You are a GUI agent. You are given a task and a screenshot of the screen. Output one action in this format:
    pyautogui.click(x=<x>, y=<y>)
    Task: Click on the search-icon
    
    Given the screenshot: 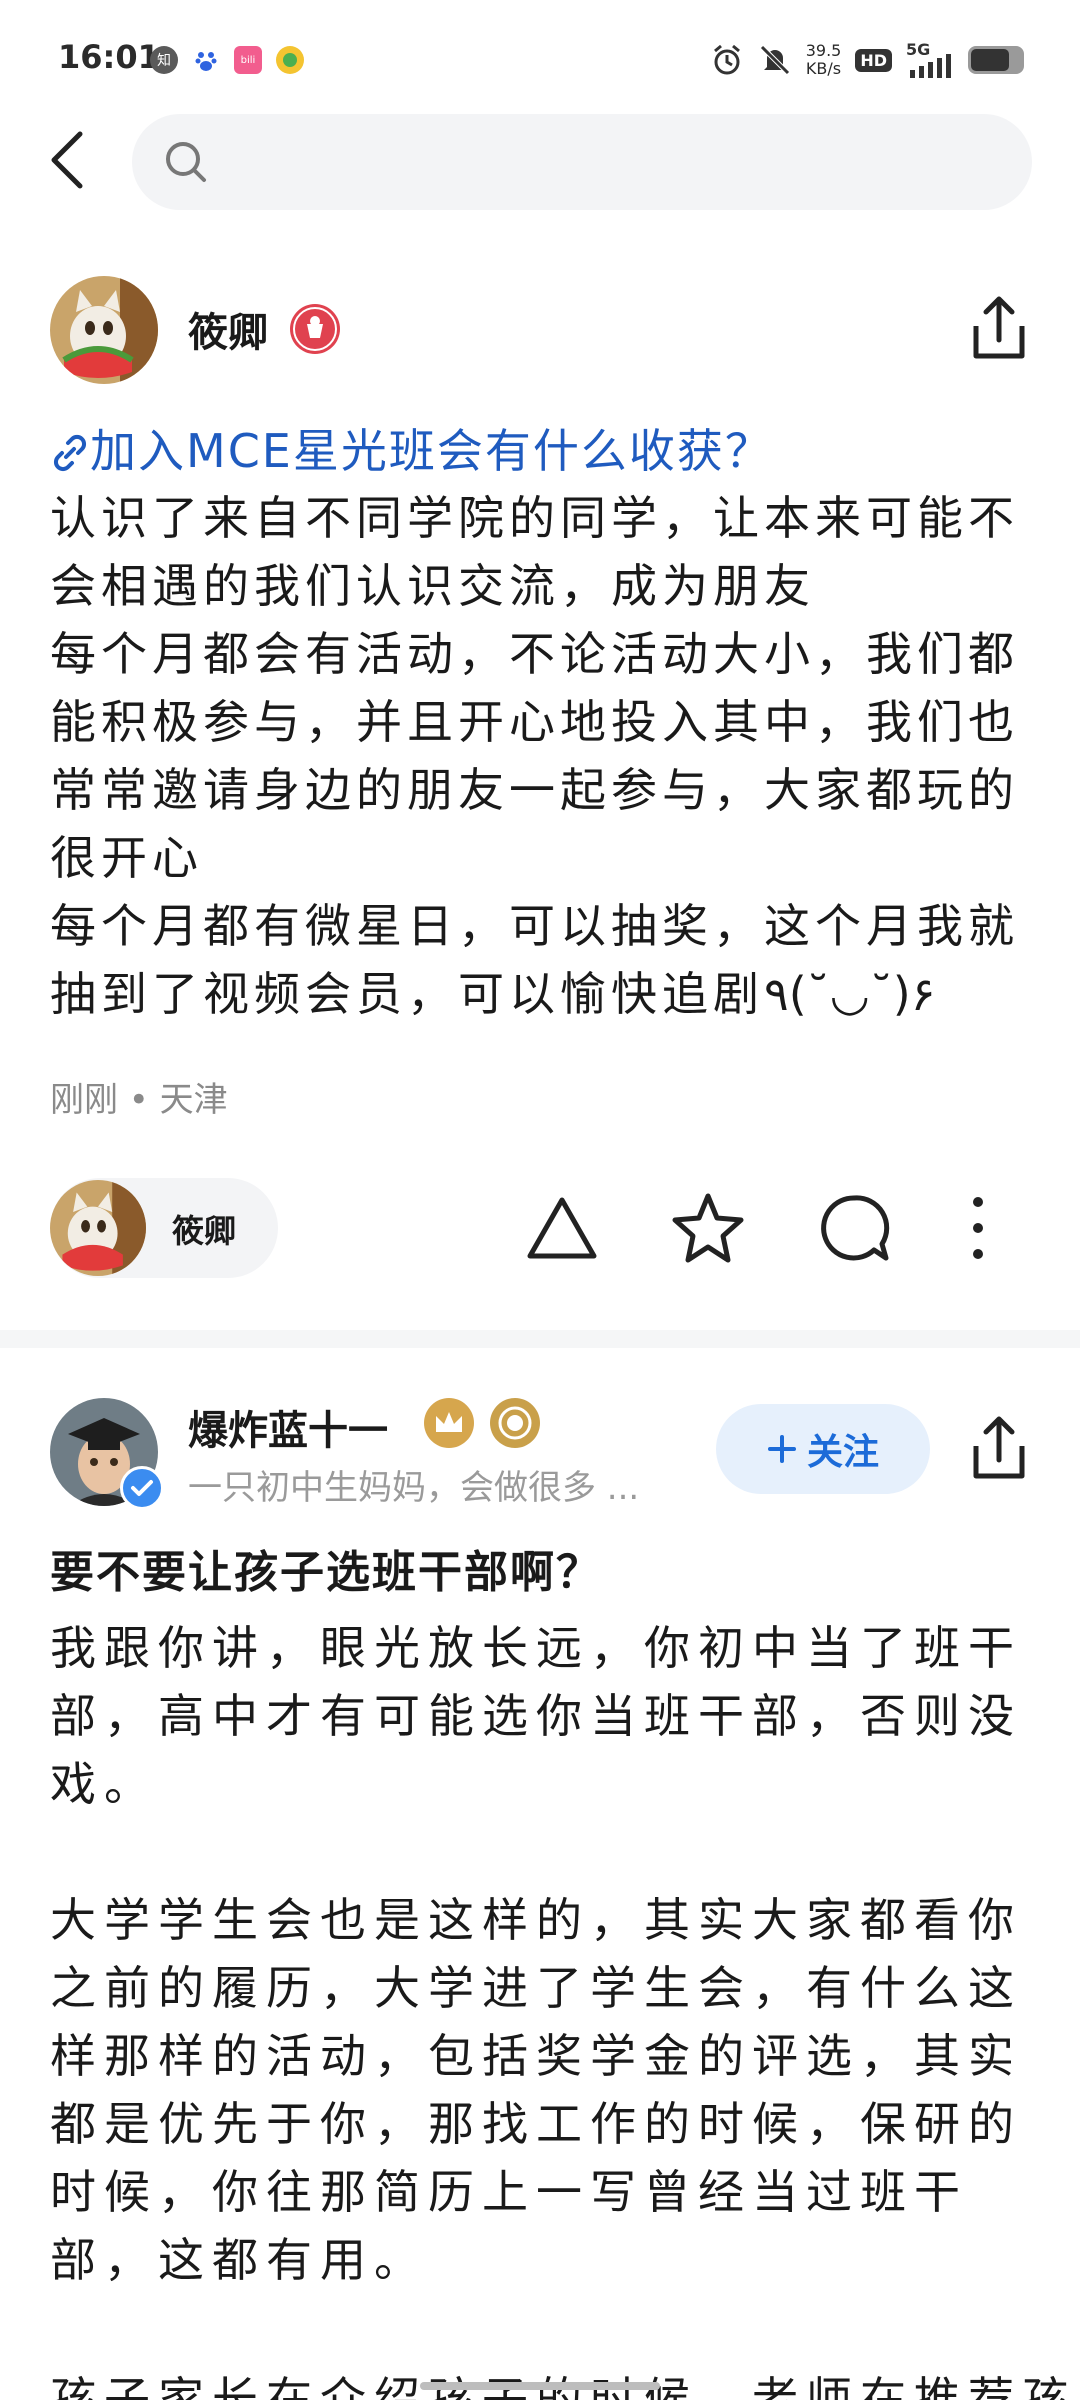 What is the action you would take?
    pyautogui.click(x=186, y=162)
    